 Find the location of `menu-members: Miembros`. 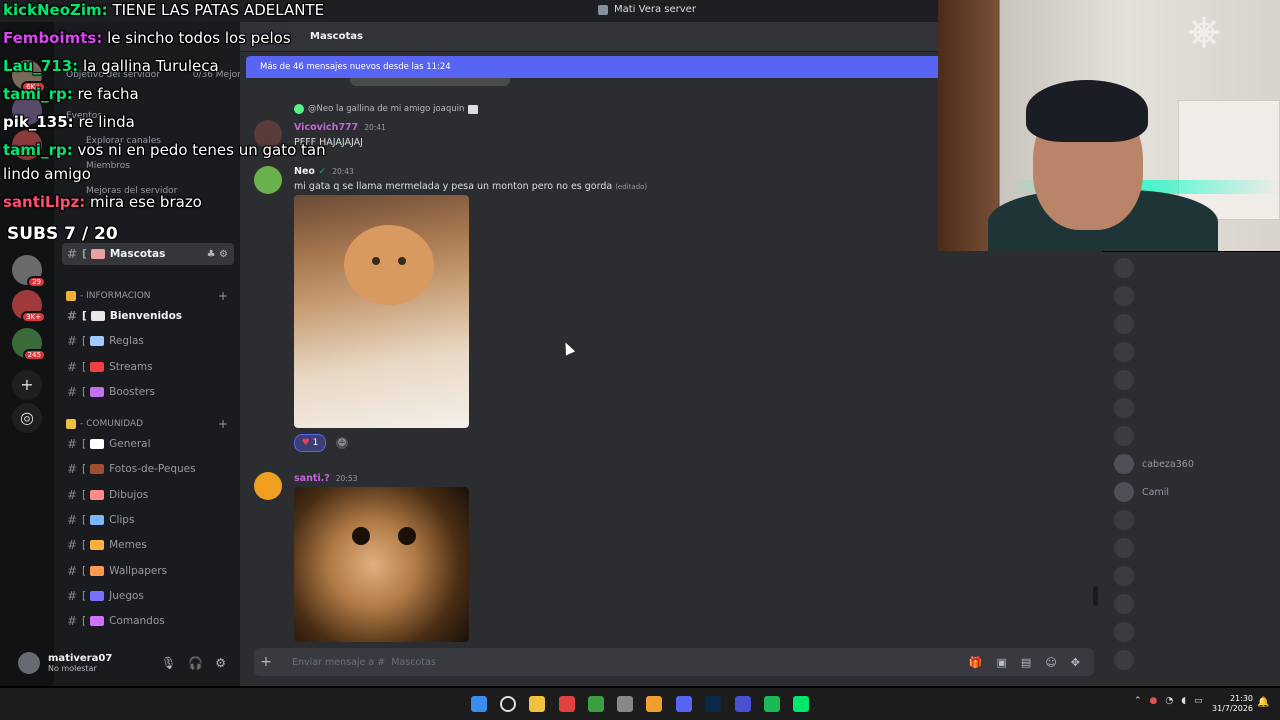

menu-members: Miembros is located at coordinates (108, 166).